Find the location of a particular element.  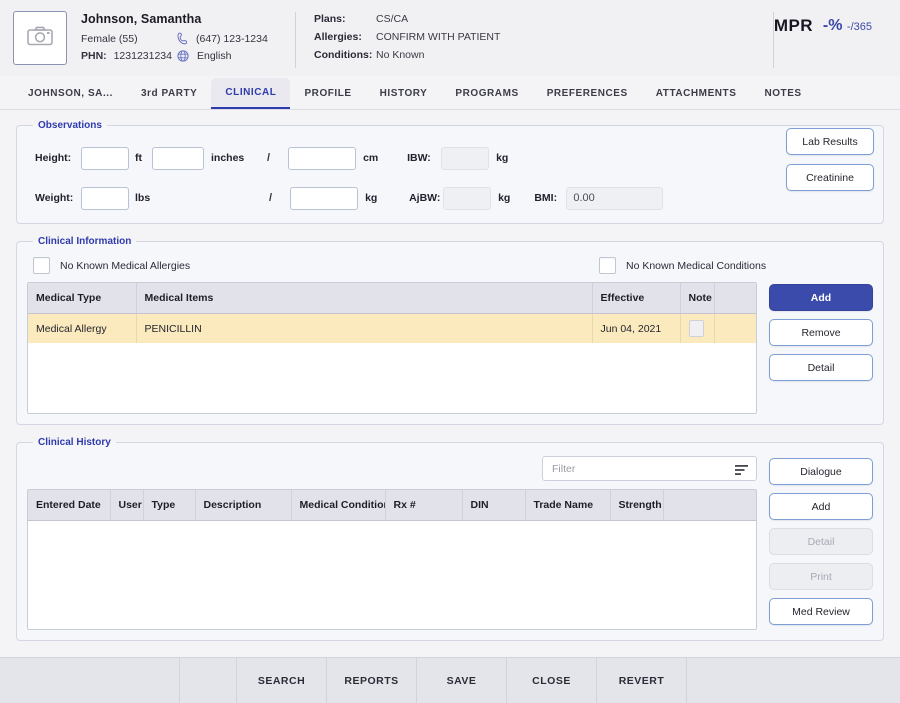

revert-button: REVERT is located at coordinates (642, 680).